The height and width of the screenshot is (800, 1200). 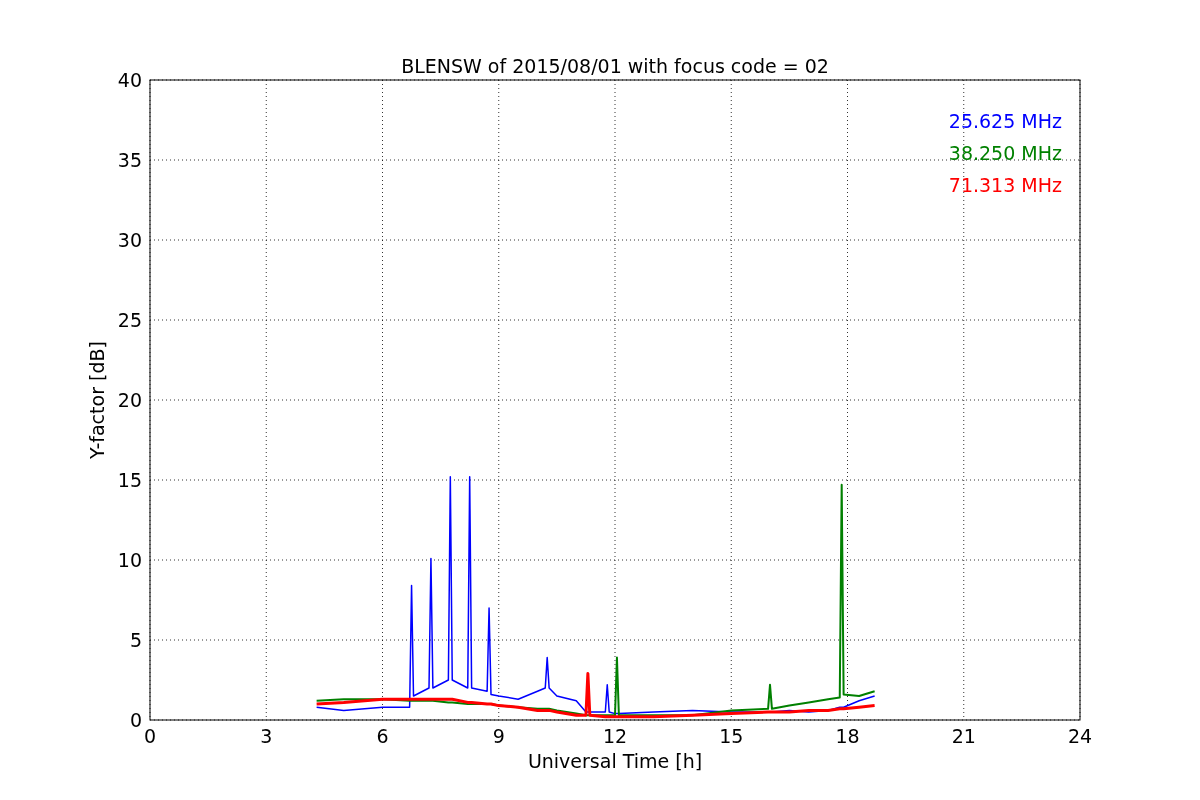 What do you see at coordinates (129, 160) in the screenshot?
I see `tick-label: 35` at bounding box center [129, 160].